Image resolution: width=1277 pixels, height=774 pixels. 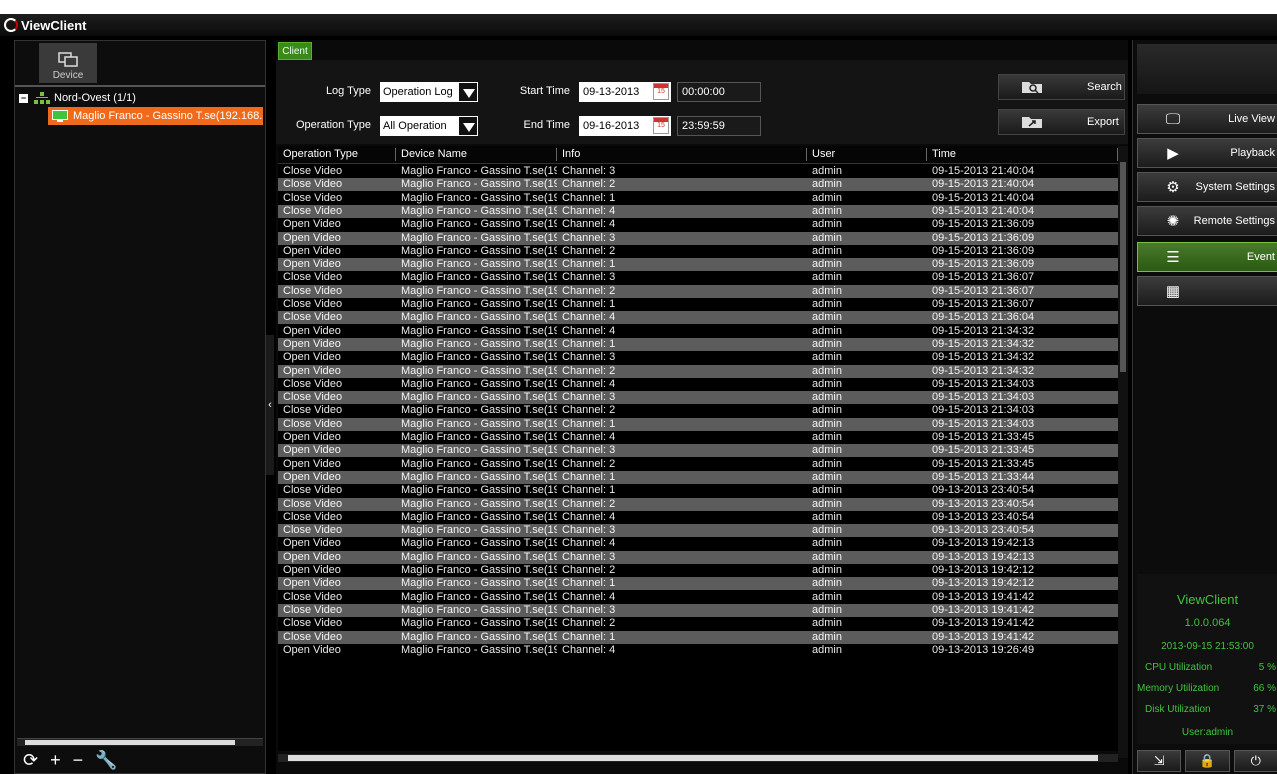 What do you see at coordinates (1207, 153) in the screenshot?
I see `nav-item-playback: ▶ Playback` at bounding box center [1207, 153].